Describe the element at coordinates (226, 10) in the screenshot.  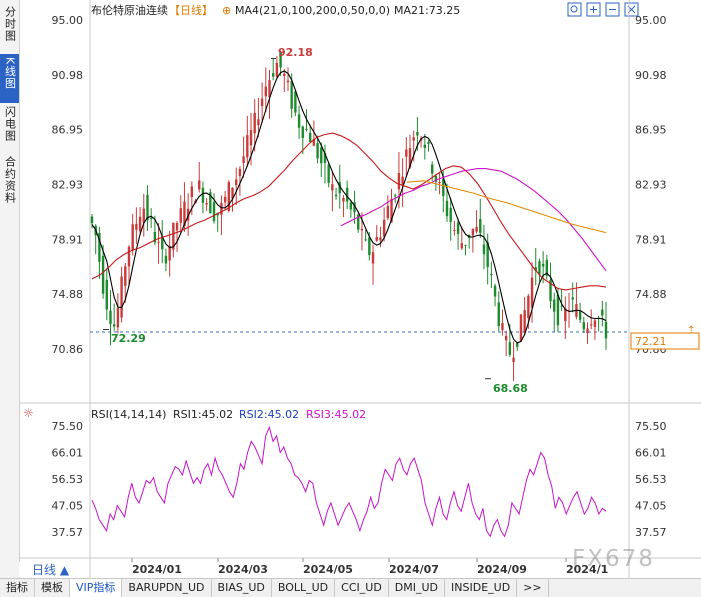
I see `settings-icon: ⊕` at that location.